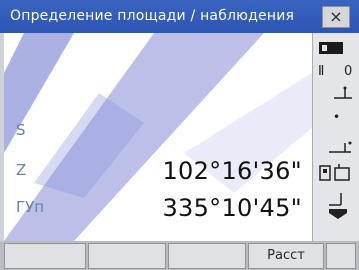 The height and width of the screenshot is (270, 359). I want to click on softkey-f4-distance: Расст, so click(286, 256).